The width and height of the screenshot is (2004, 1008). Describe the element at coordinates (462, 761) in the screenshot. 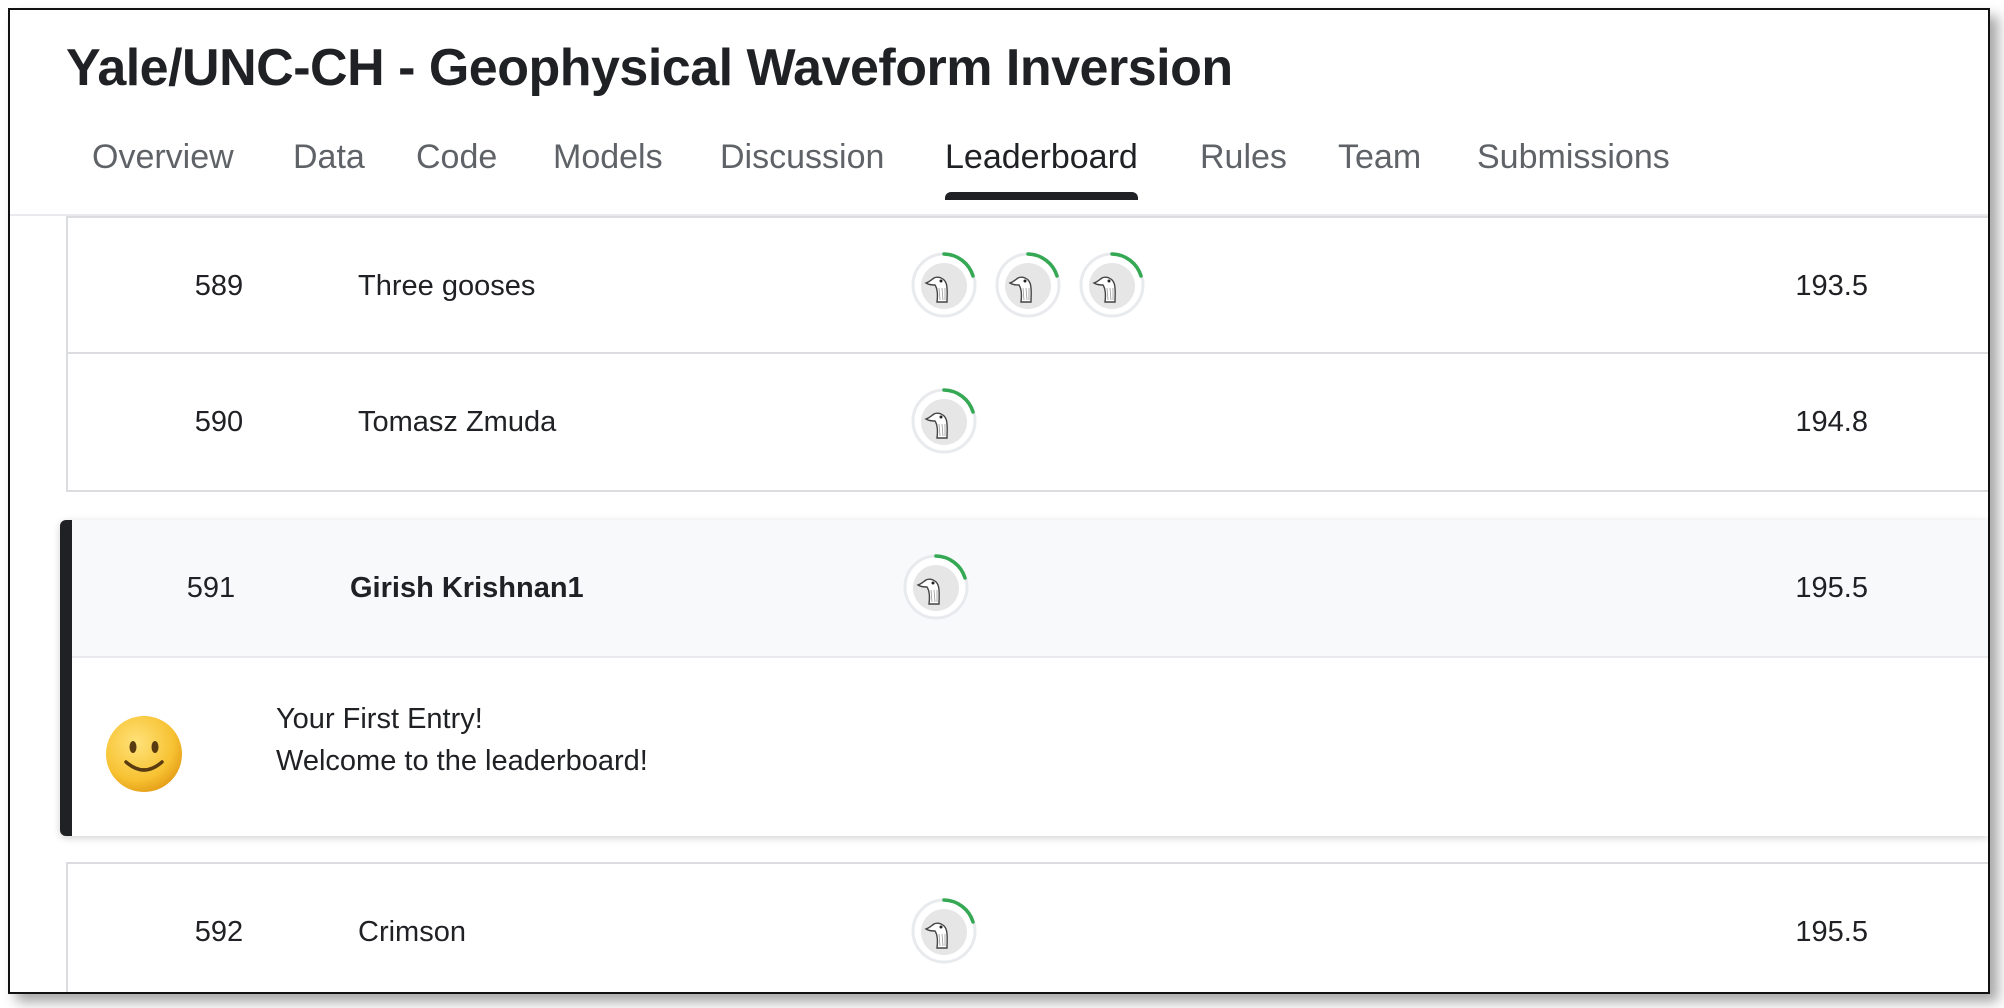

I see `first-entry-line2: Welcome to the leaderboard!` at that location.